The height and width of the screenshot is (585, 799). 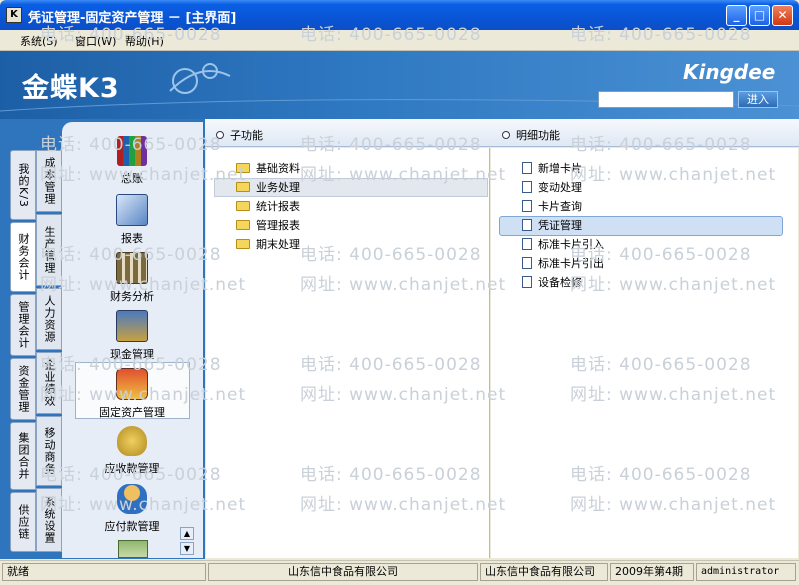 I want to click on cash-management-icon, so click(x=132, y=326).